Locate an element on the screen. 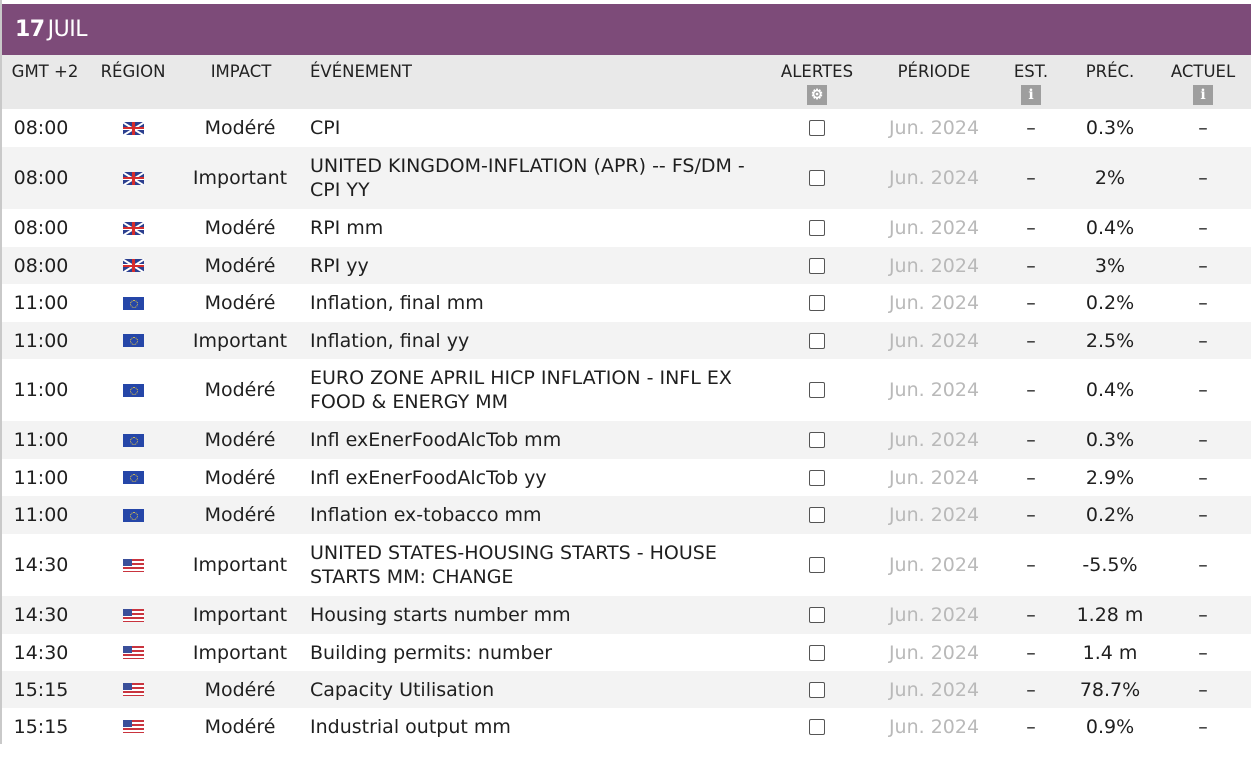 The height and width of the screenshot is (762, 1251). previous-value: 1.28 m is located at coordinates (1110, 615).